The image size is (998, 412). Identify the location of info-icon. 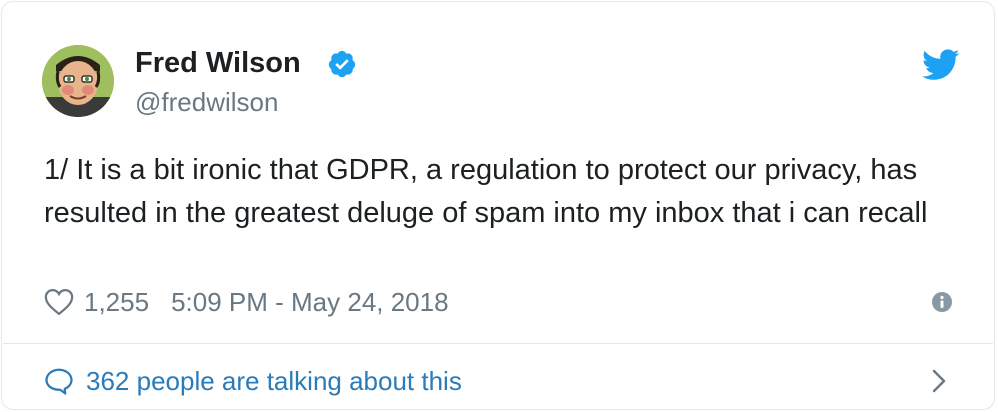
(942, 302).